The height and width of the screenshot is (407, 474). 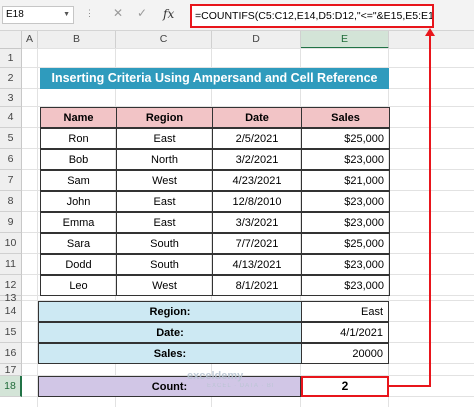 I want to click on pointer-arrow, so click(x=412, y=207).